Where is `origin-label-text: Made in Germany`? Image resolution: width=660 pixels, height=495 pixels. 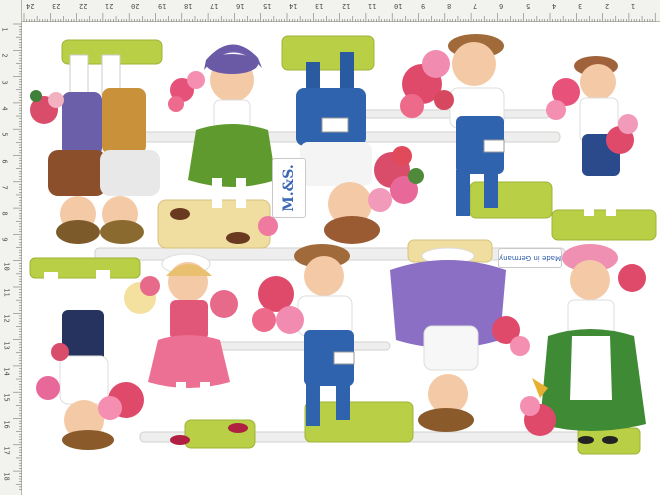
origin-label-text: Made in Germany is located at coordinates (530, 258).